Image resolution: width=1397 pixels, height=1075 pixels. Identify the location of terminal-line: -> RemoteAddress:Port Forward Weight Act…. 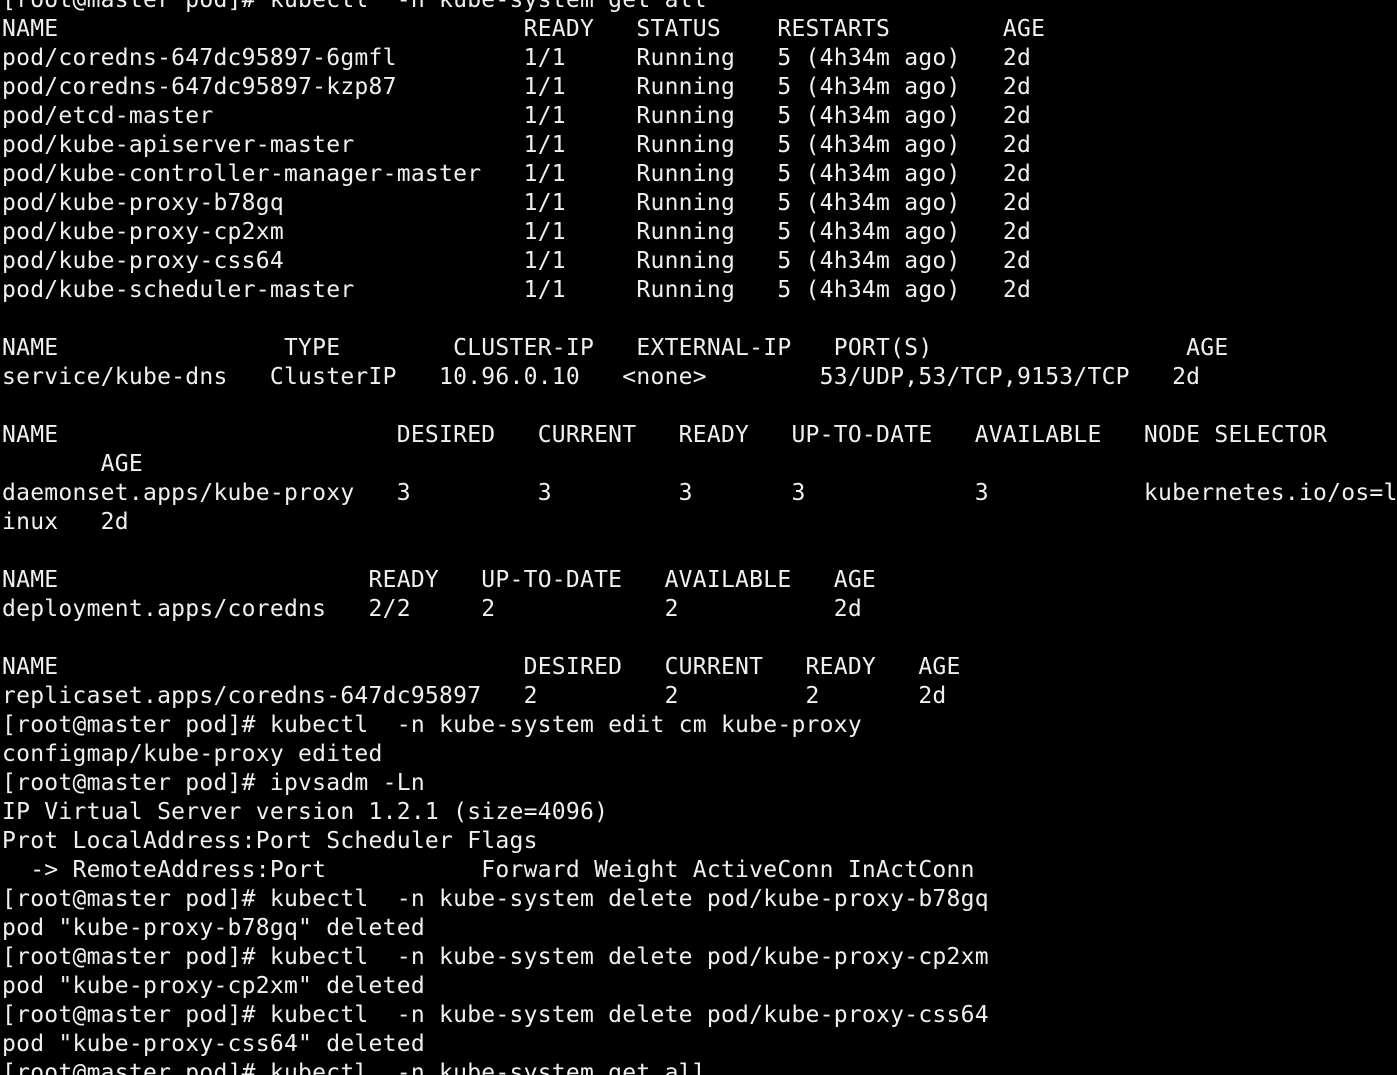
(488, 870).